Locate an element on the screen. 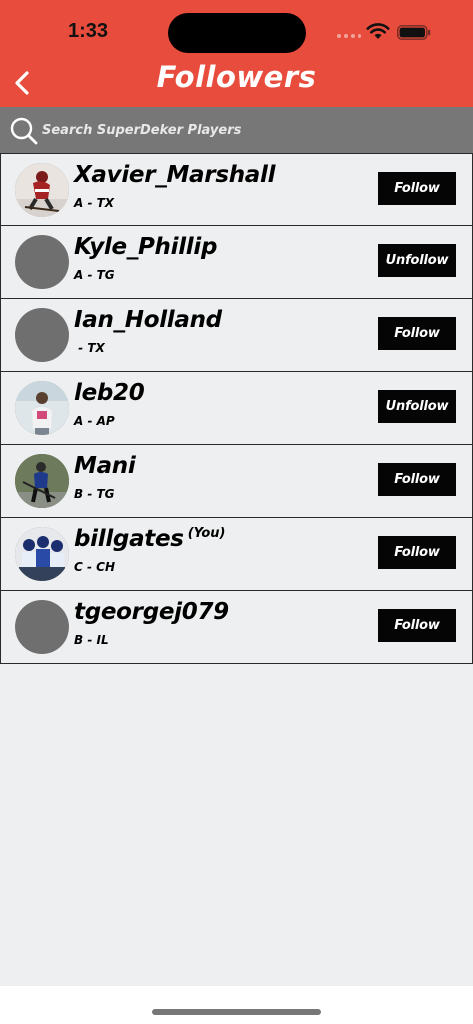  user-meta: C - CH is located at coordinates (94, 567).